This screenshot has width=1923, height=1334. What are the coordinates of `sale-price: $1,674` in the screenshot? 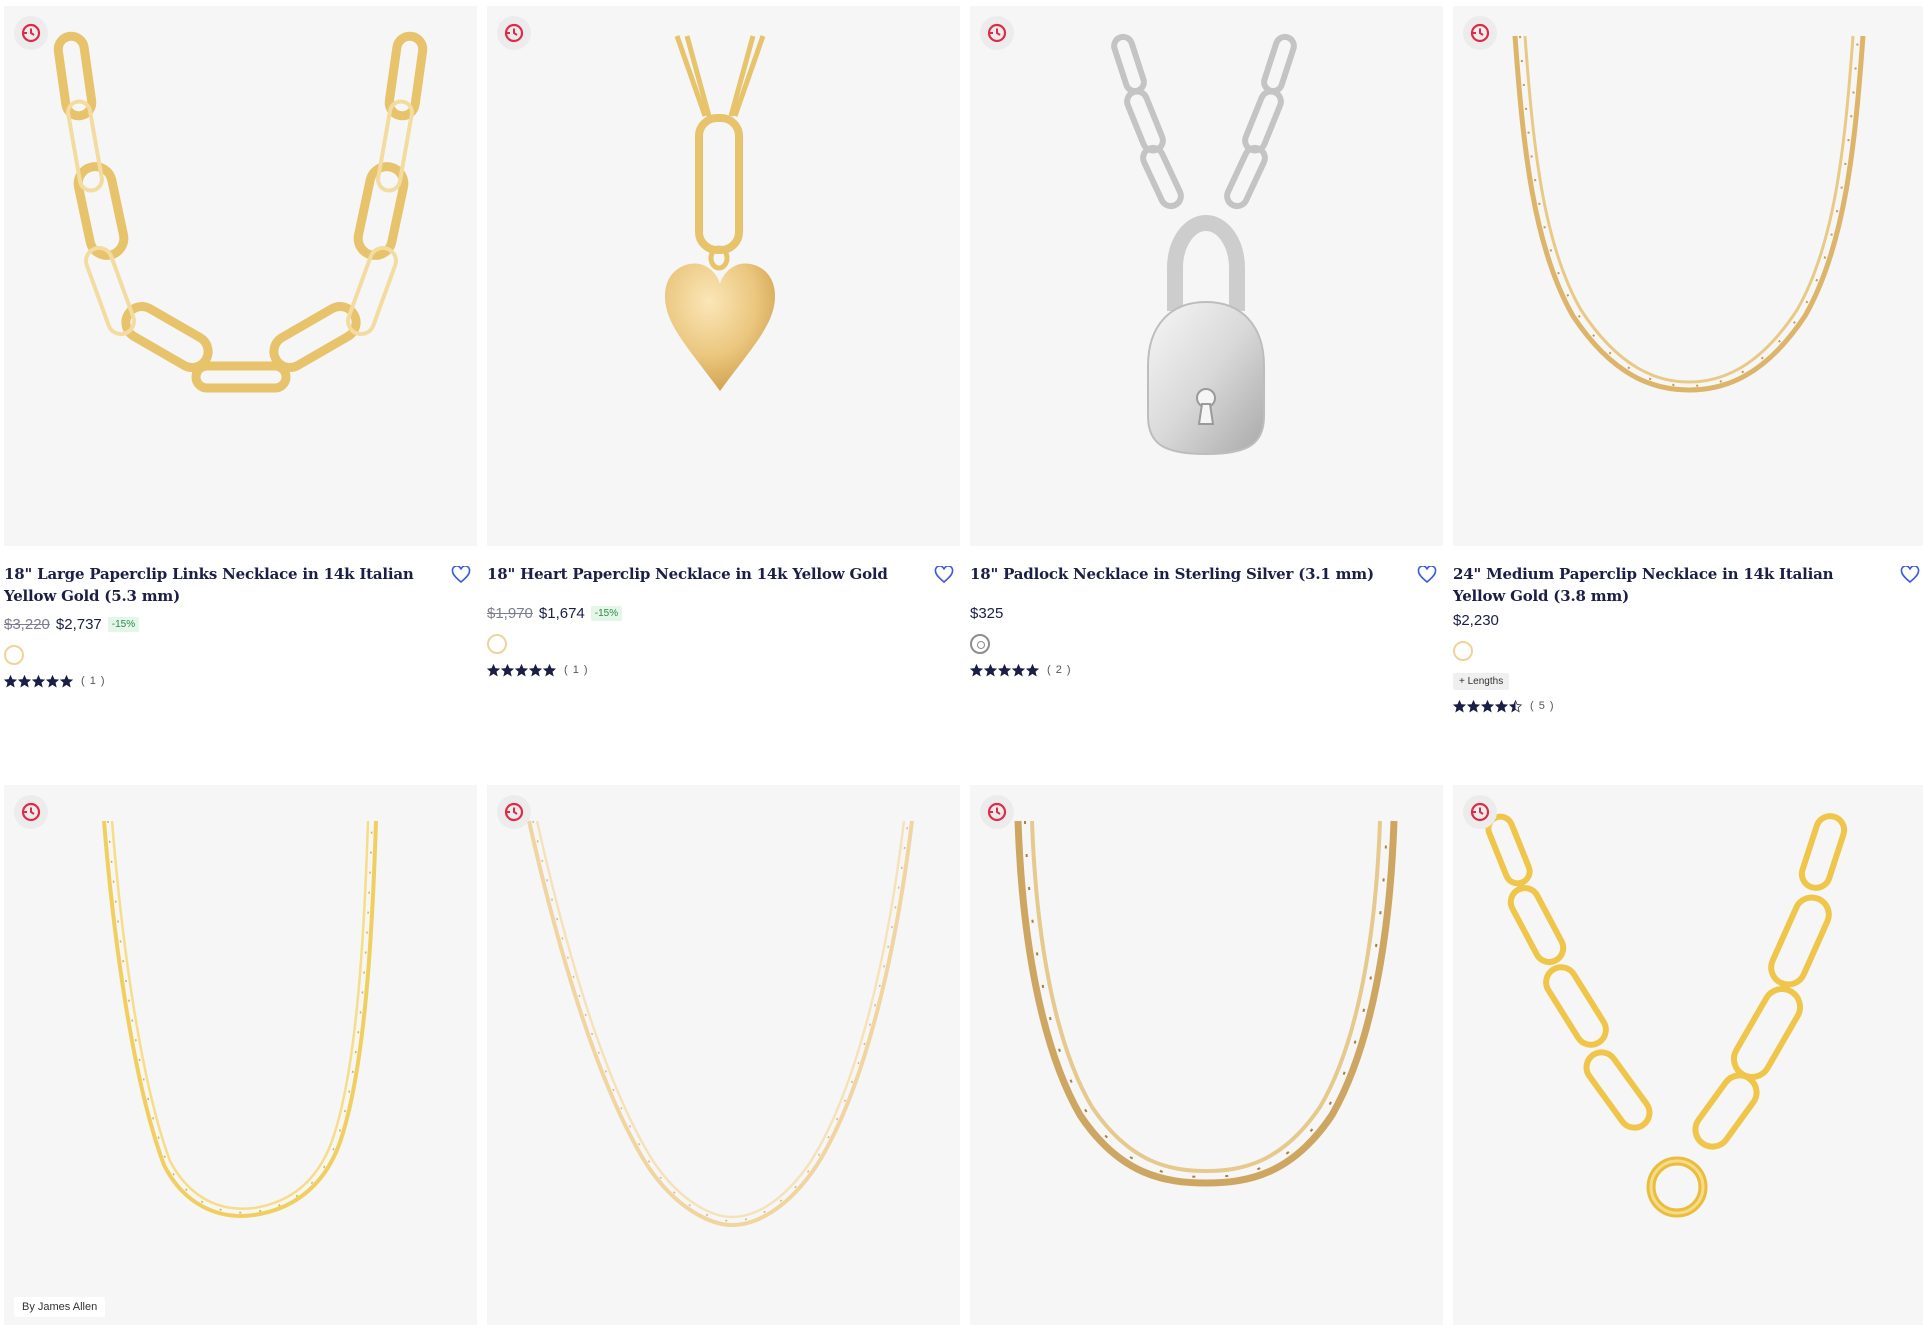 It's located at (561, 613).